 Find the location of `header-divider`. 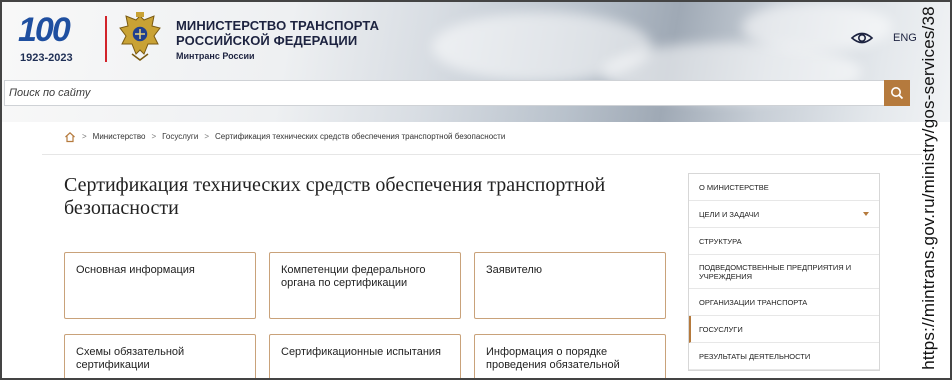

header-divider is located at coordinates (106, 39).